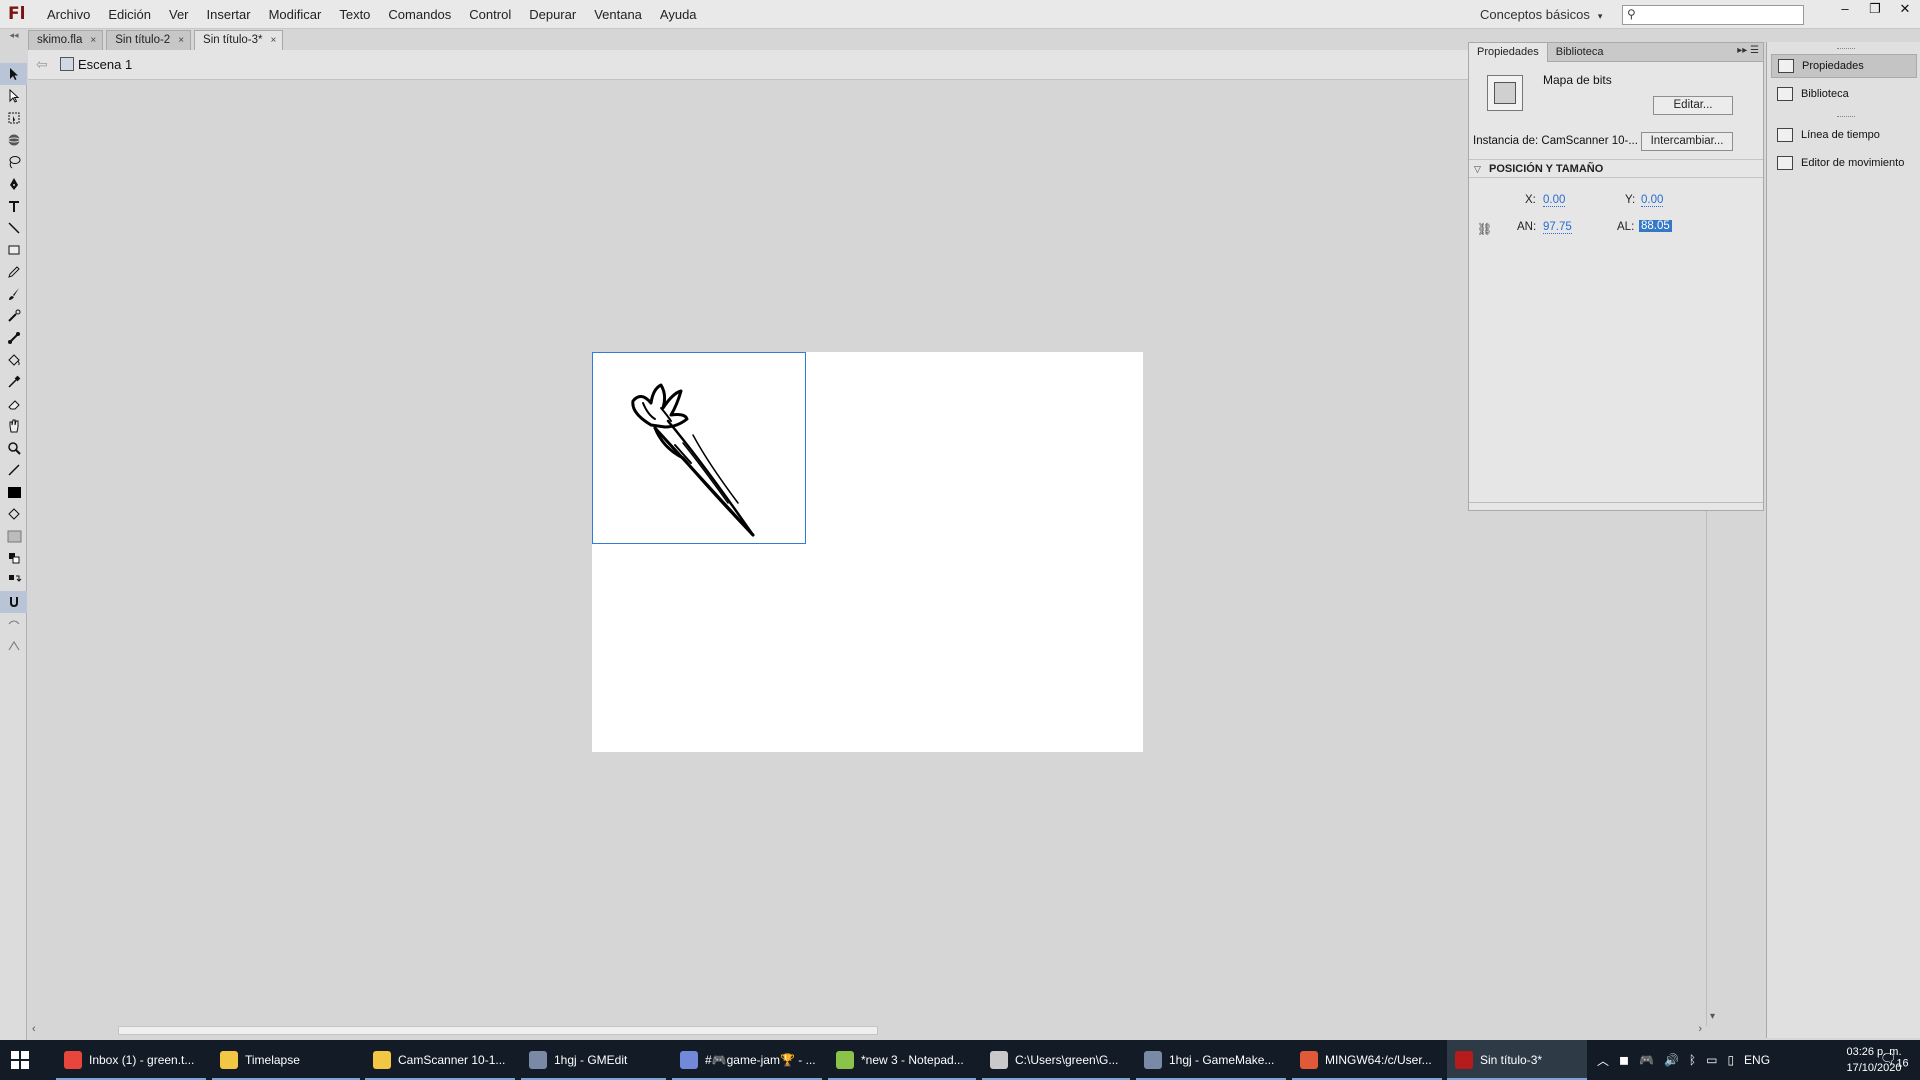 The height and width of the screenshot is (1080, 1920). What do you see at coordinates (618, 14) in the screenshot?
I see `menu-ventana: Ventana` at bounding box center [618, 14].